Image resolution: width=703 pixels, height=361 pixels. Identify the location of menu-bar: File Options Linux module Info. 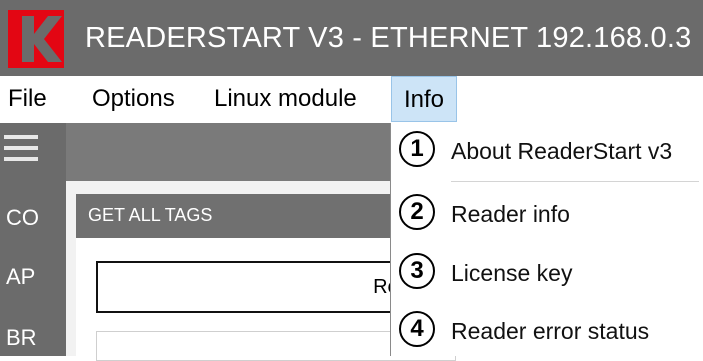
(351, 99).